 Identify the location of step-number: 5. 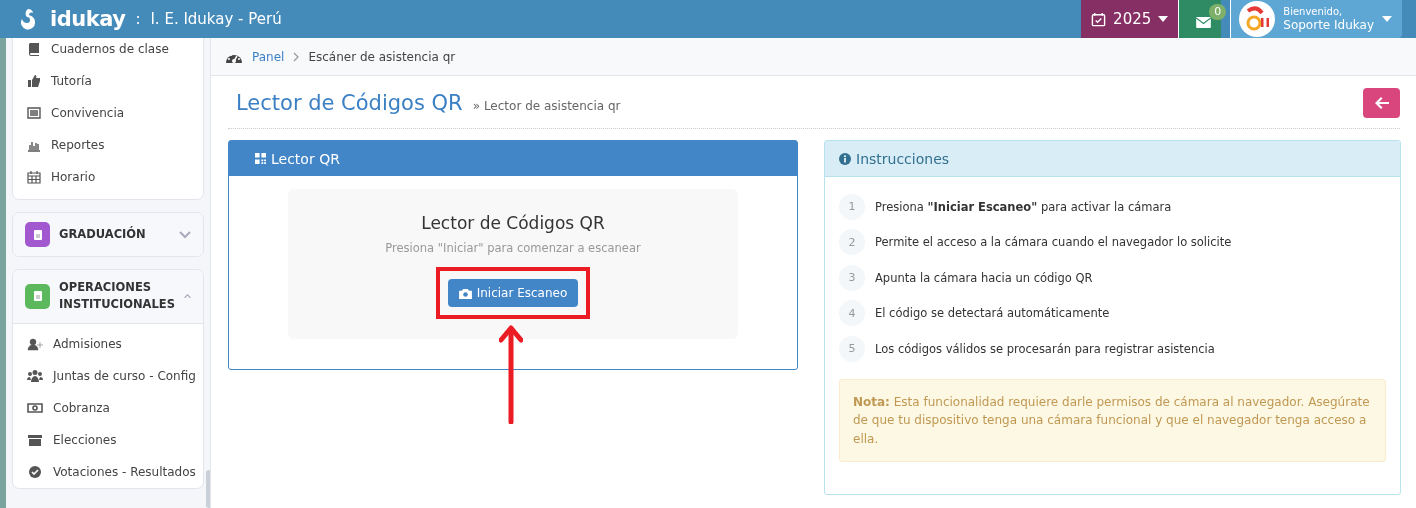
(852, 348).